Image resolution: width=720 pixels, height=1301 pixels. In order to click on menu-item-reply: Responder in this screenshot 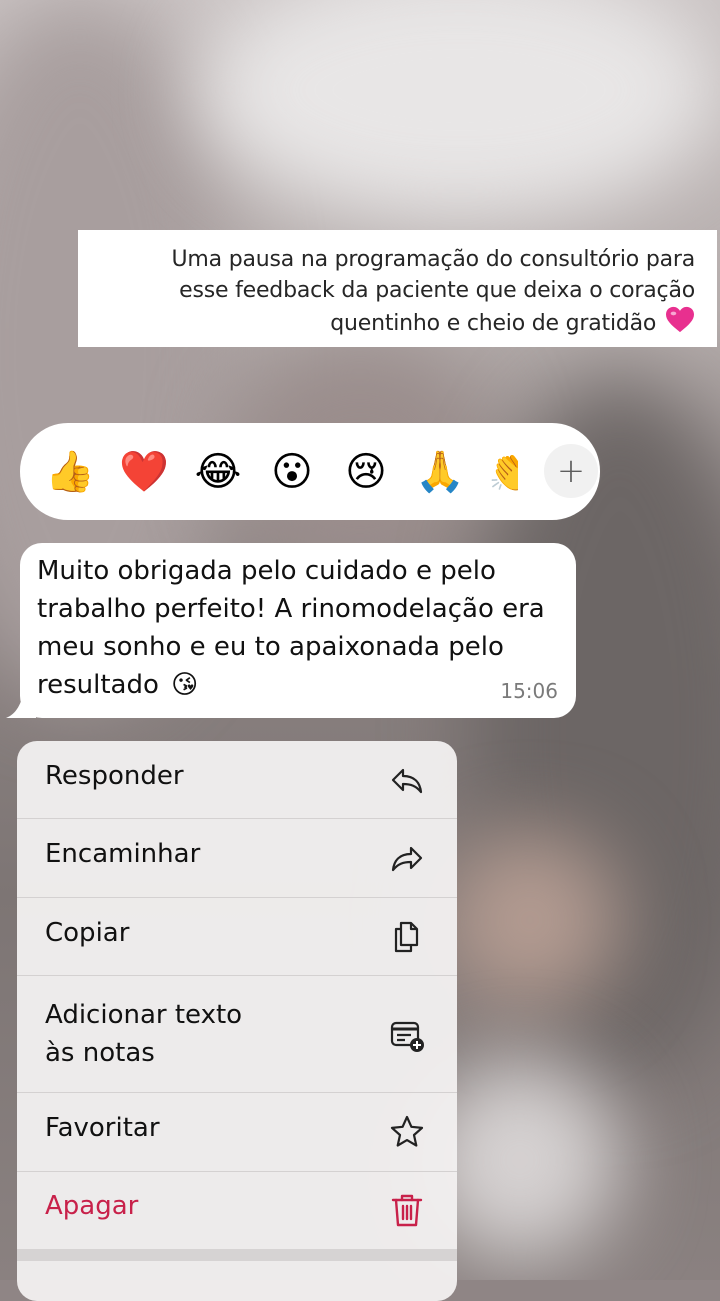, I will do `click(237, 780)`.